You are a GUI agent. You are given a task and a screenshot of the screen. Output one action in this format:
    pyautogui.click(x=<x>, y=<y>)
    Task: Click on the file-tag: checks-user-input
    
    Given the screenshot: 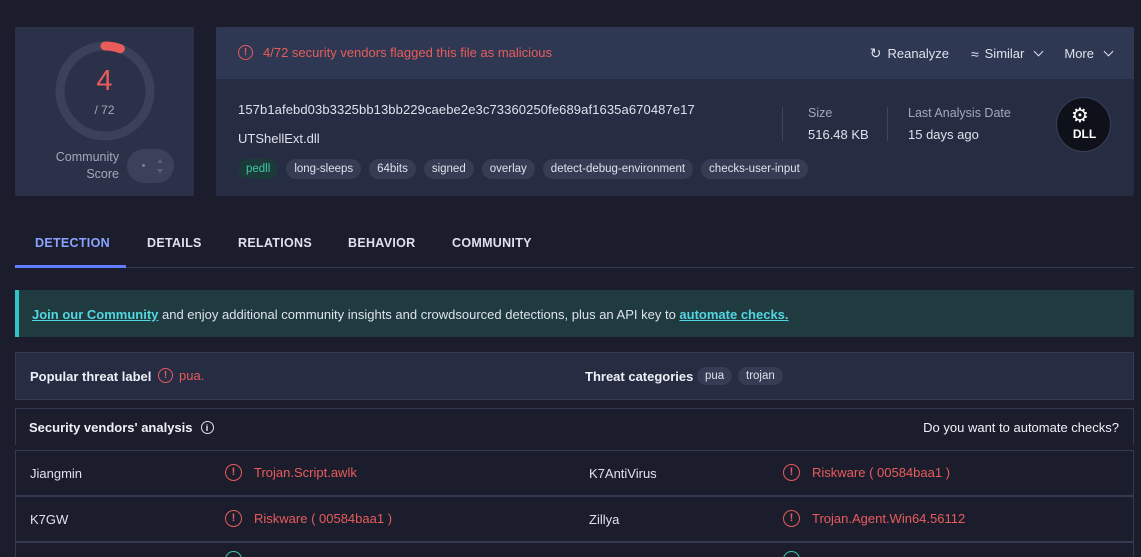 What is the action you would take?
    pyautogui.click(x=754, y=169)
    